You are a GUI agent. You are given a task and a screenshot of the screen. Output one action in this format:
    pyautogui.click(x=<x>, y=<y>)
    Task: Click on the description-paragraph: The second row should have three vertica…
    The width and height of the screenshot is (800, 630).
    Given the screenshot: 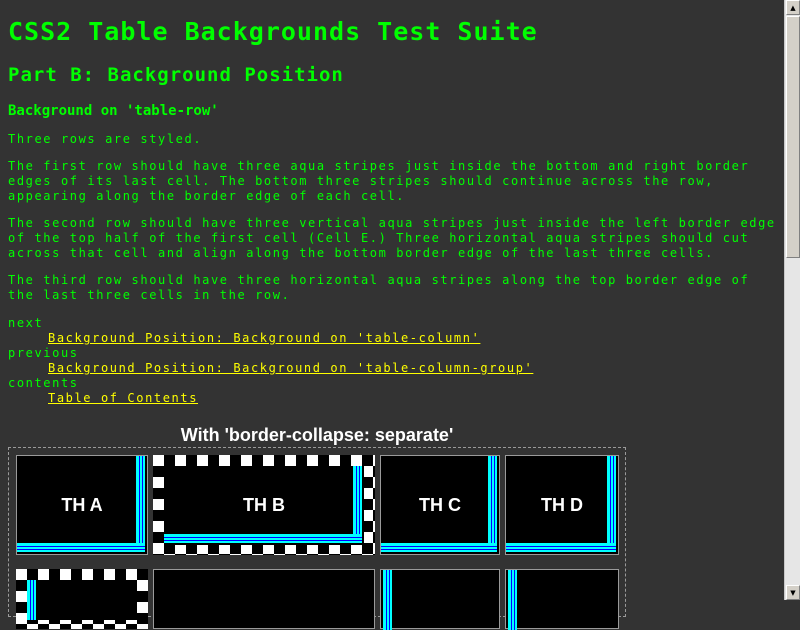 What is the action you would take?
    pyautogui.click(x=392, y=238)
    